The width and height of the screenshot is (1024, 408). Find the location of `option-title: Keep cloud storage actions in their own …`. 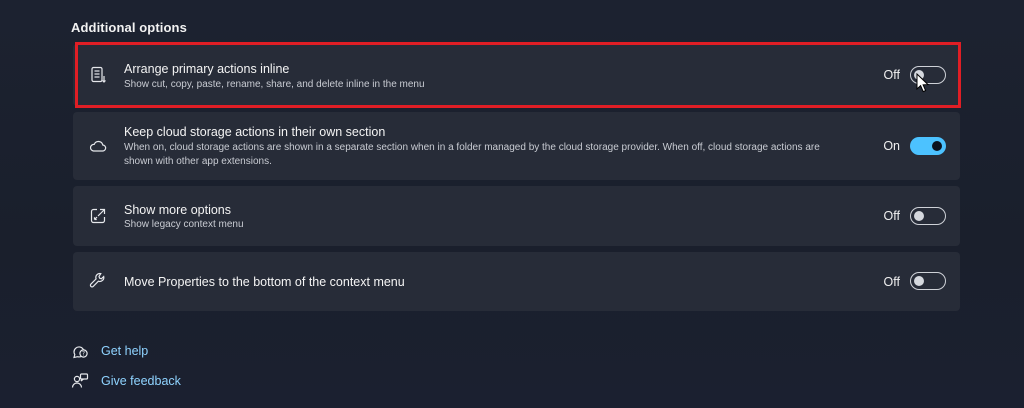

option-title: Keep cloud storage actions in their own … is located at coordinates (255, 132).